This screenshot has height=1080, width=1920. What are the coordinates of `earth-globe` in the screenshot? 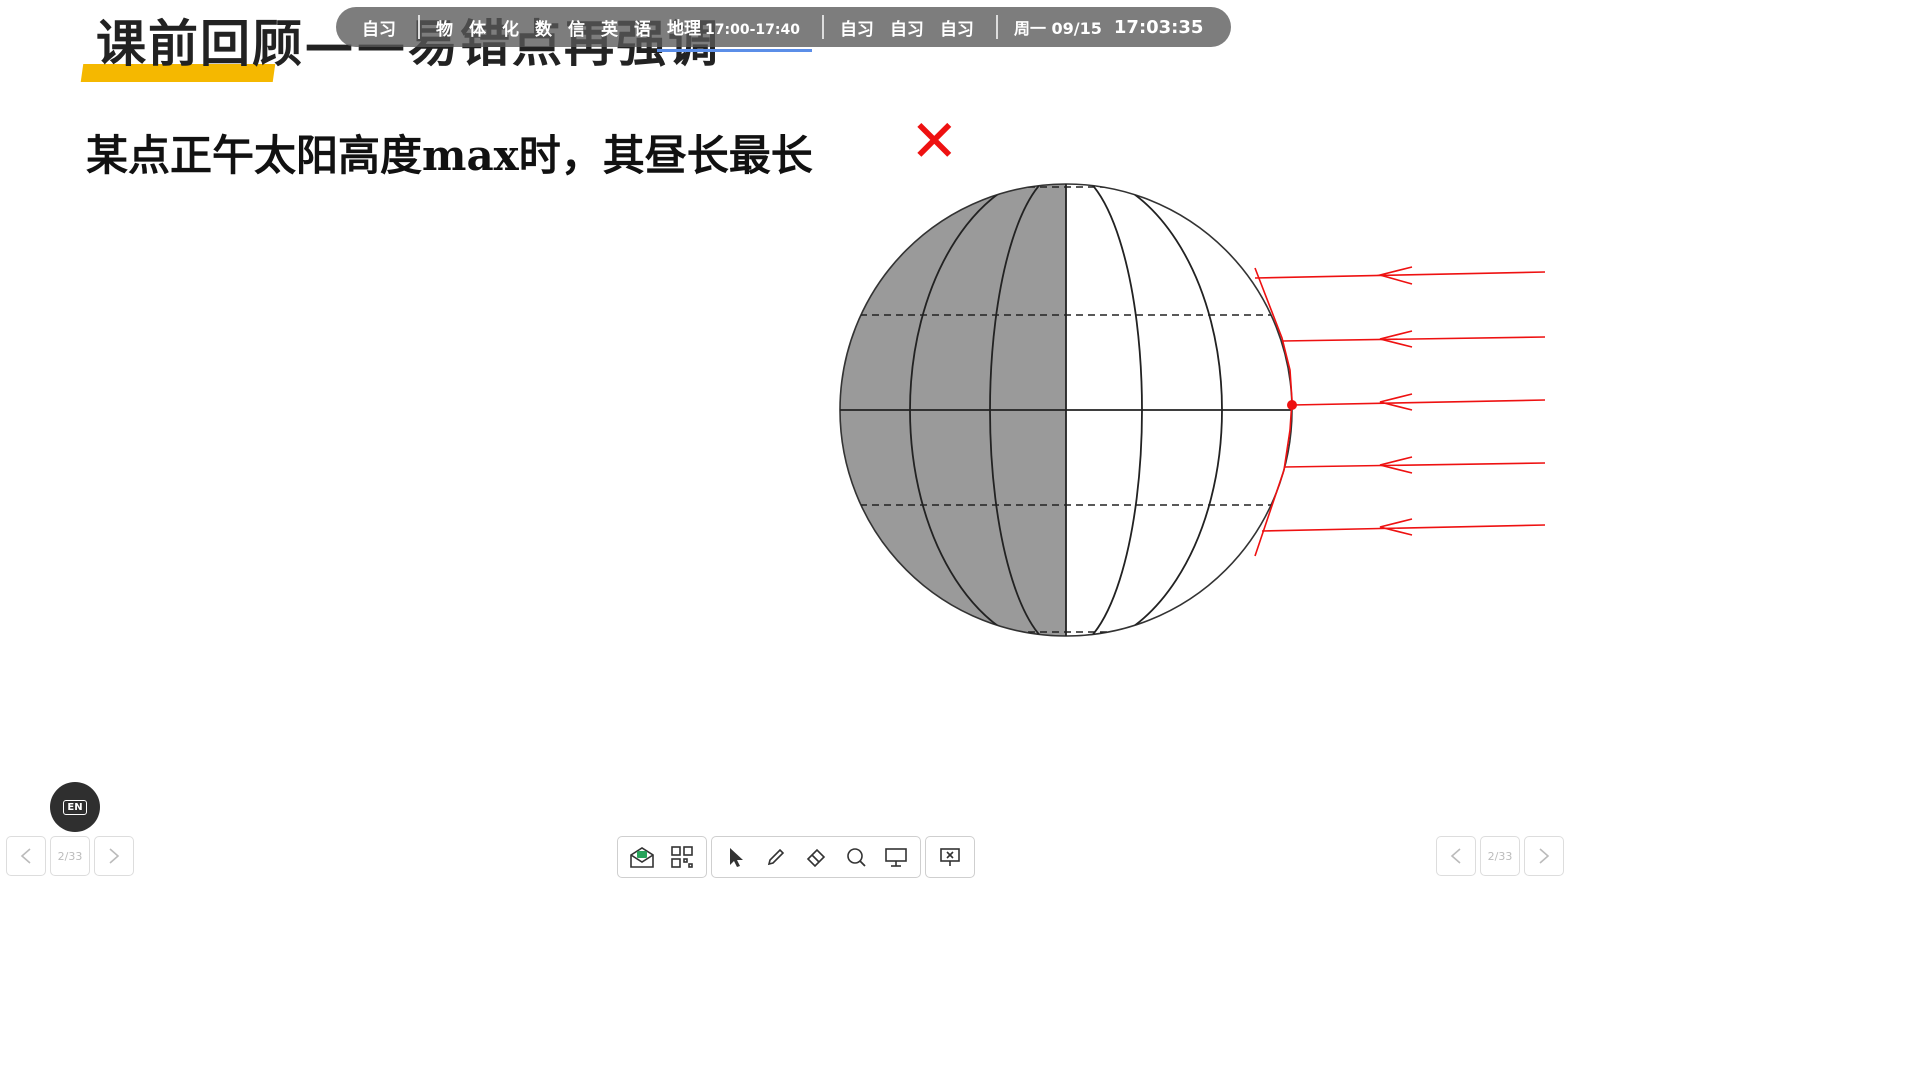 It's located at (1066, 410).